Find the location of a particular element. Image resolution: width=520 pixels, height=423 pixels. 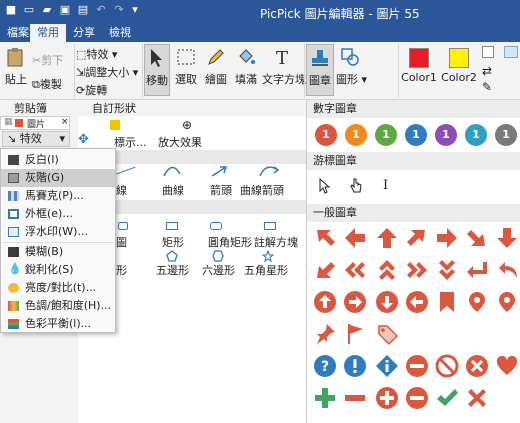

paste-button: 貼上 is located at coordinates (16, 66).